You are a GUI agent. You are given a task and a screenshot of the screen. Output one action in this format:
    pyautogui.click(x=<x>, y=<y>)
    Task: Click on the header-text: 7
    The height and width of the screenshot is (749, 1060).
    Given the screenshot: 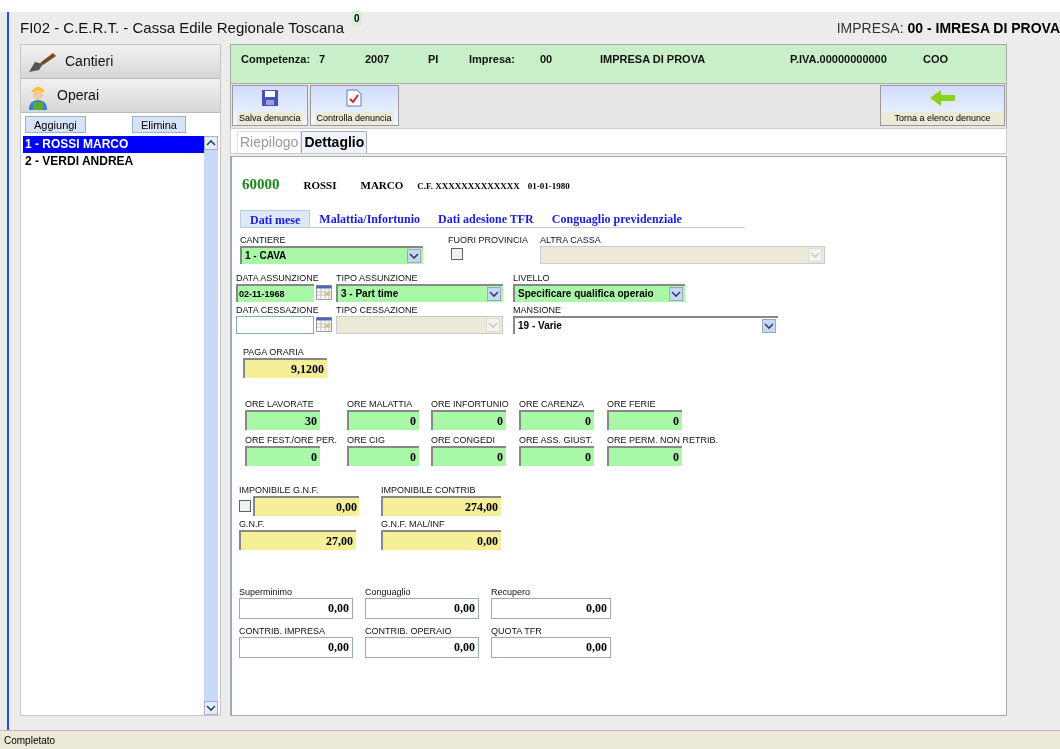 What is the action you would take?
    pyautogui.click(x=323, y=59)
    